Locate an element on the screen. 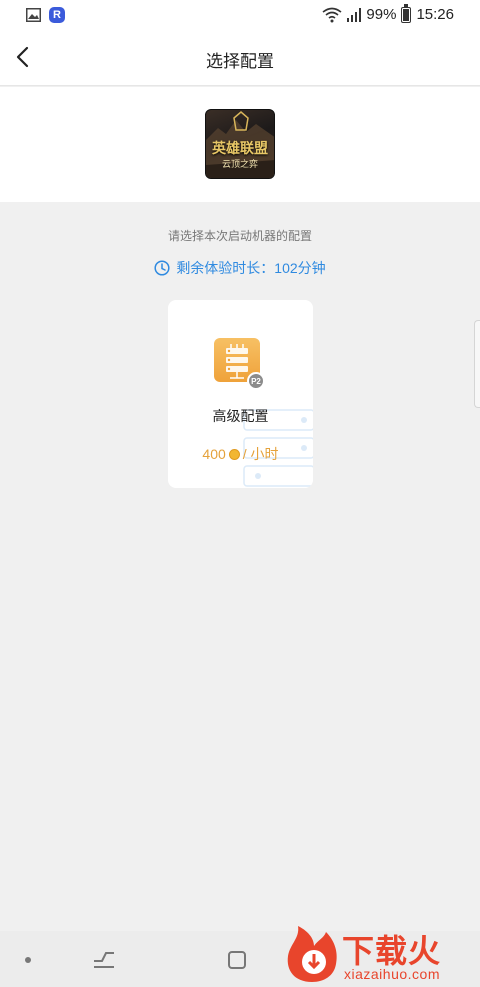 The image size is (480, 987). clock-time: 15:26 is located at coordinates (435, 14).